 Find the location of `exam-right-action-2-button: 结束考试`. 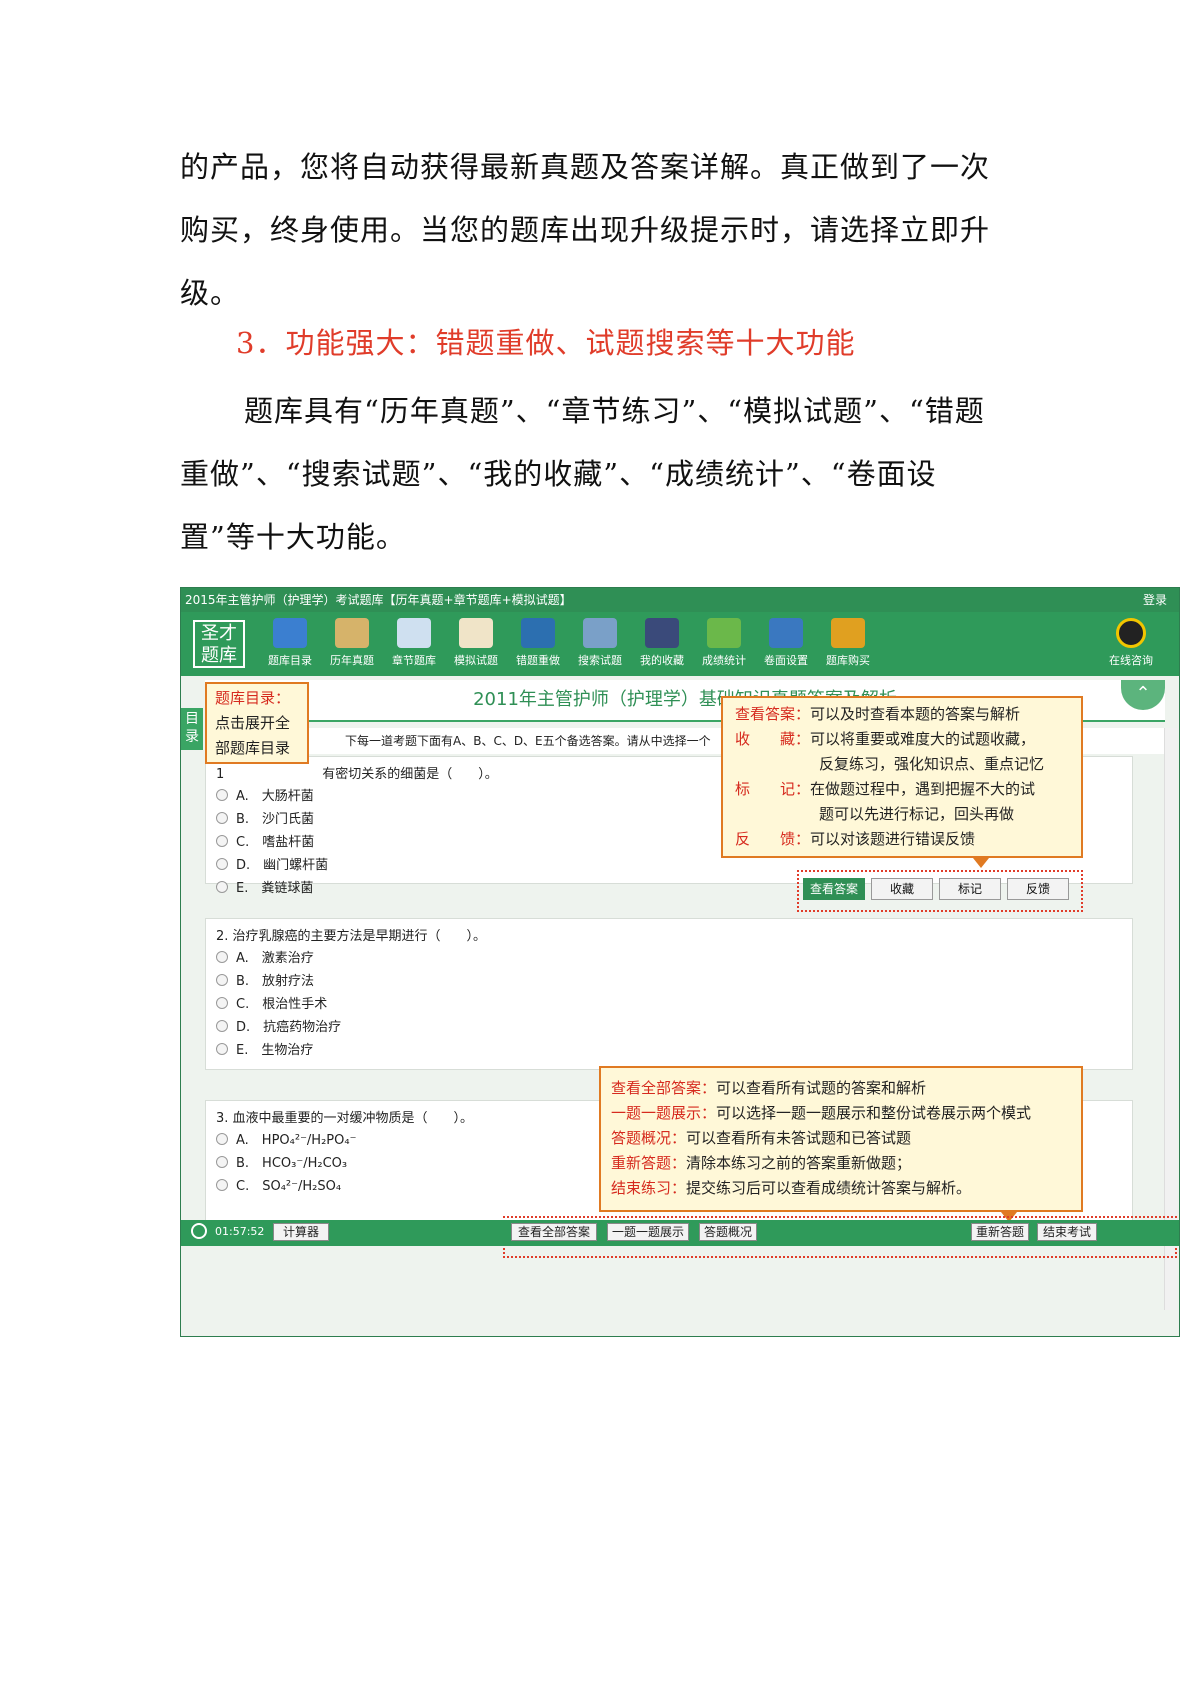

exam-right-action-2-button: 结束考试 is located at coordinates (1067, 1232).